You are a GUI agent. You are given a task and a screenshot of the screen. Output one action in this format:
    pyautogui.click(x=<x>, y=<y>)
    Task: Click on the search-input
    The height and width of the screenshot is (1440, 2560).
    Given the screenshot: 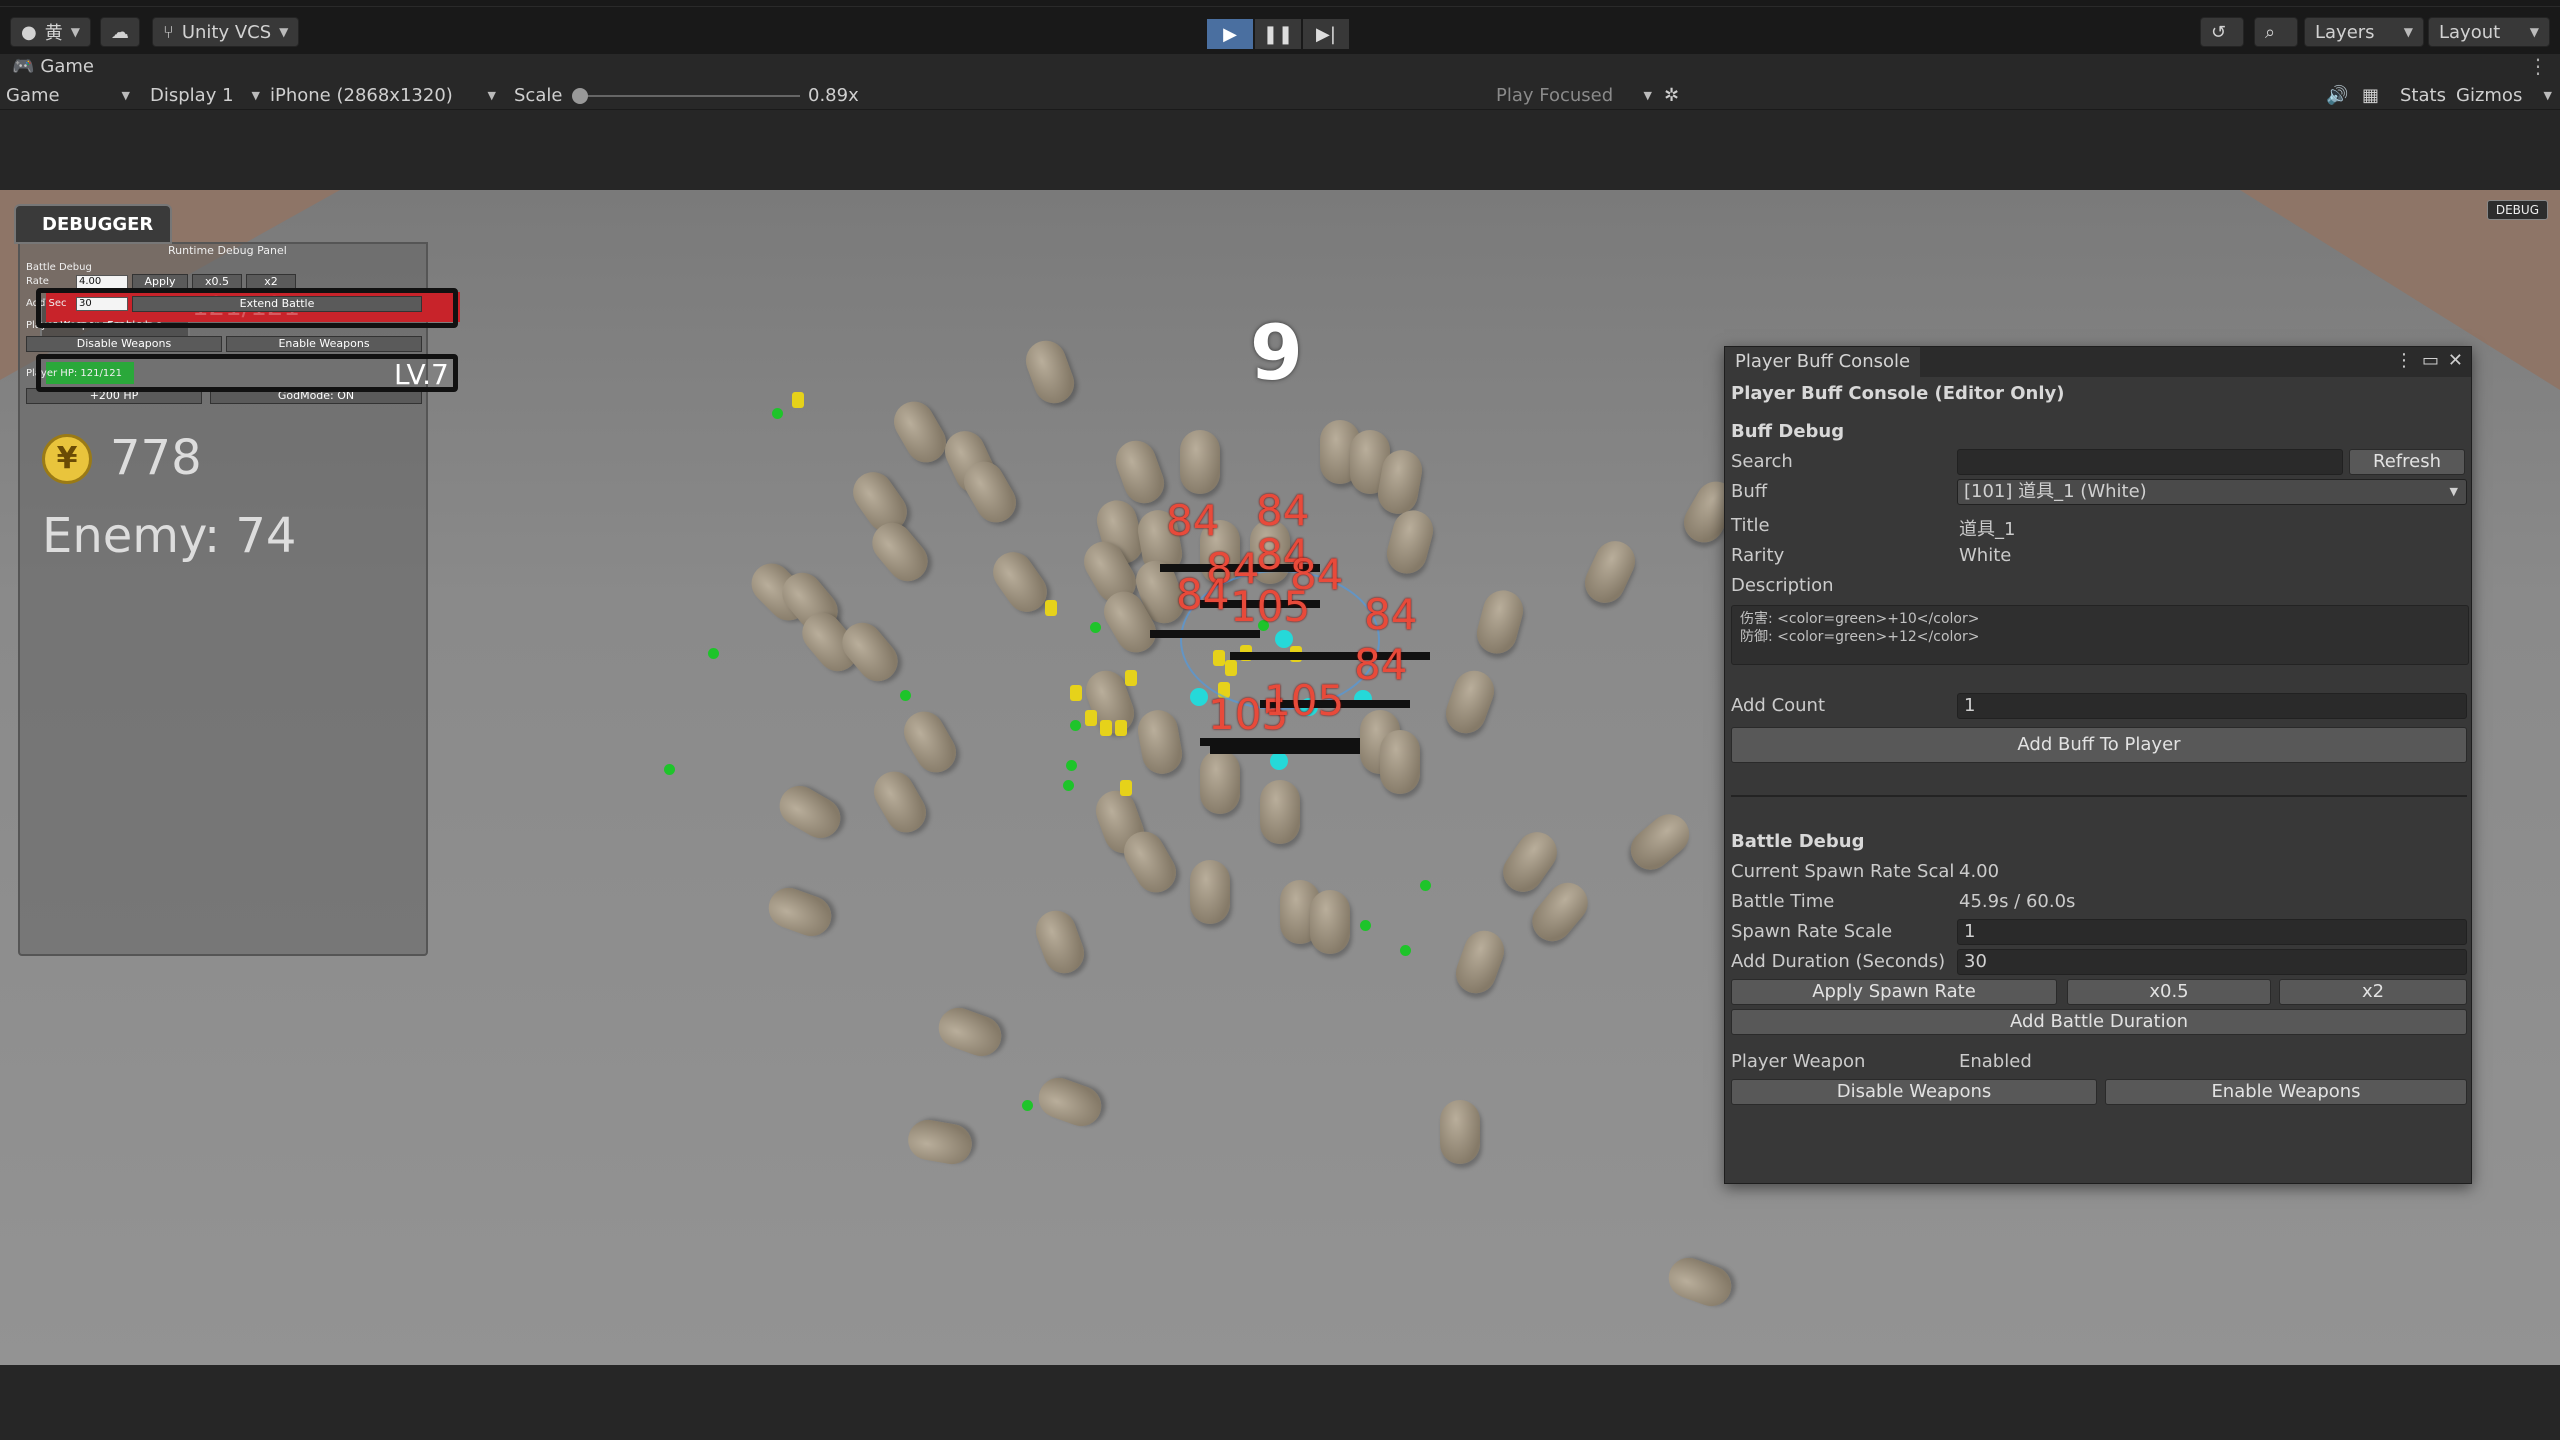 What is the action you would take?
    pyautogui.click(x=2150, y=462)
    